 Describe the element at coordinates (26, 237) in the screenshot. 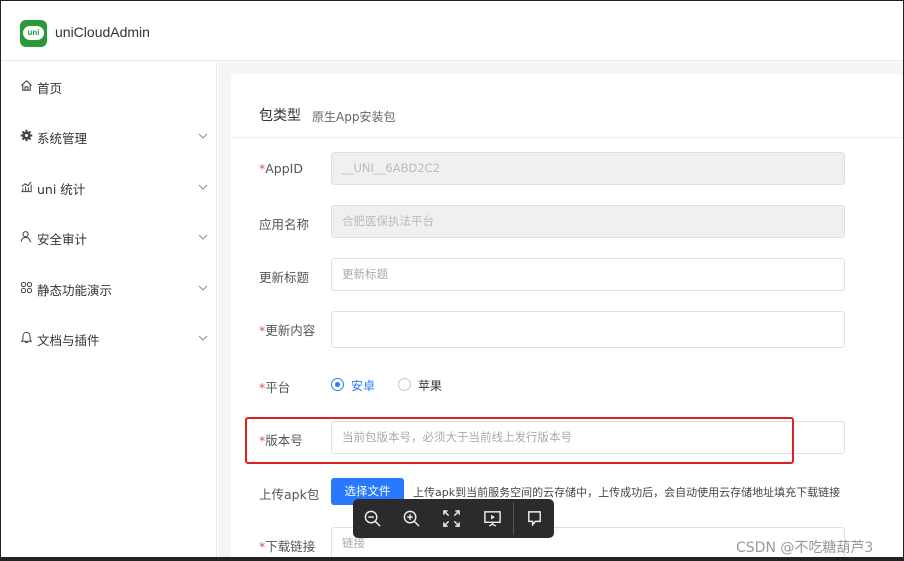

I see `user-icon` at that location.